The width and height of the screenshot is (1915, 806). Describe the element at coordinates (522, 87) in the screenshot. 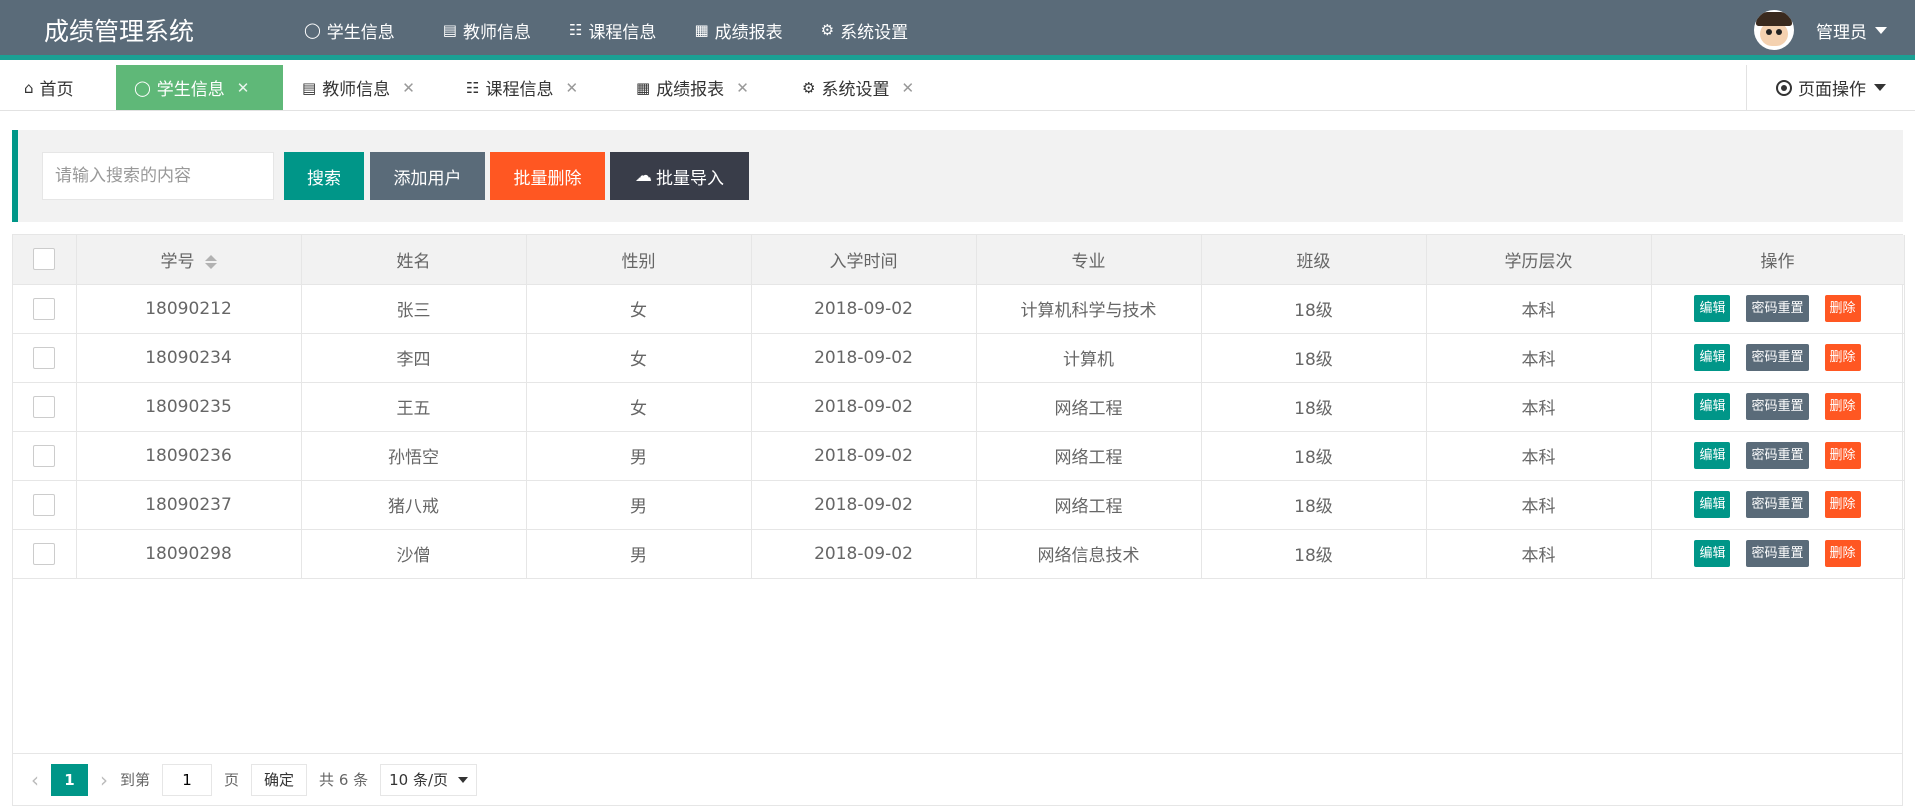

I see `tab-course-info: ☷ 课程信息 ✕` at that location.